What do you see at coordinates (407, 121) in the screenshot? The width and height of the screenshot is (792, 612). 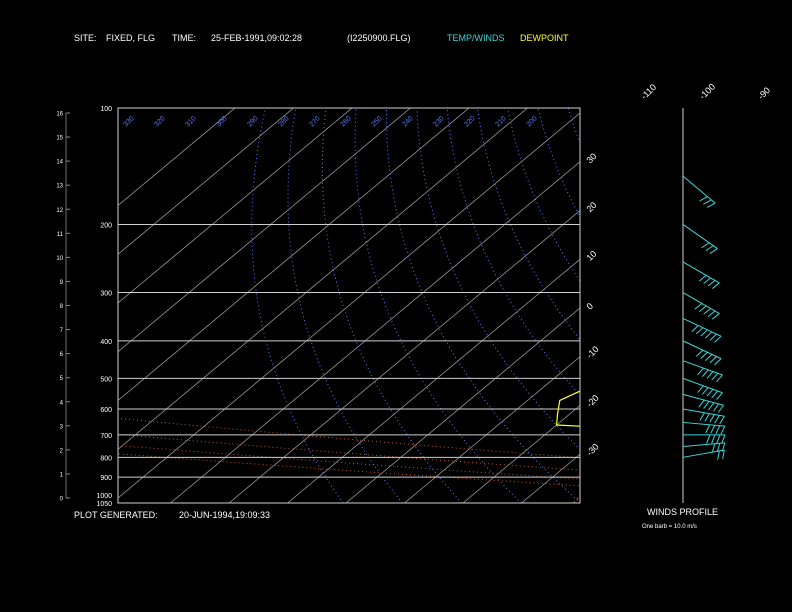 I see `adiabat-label: 240` at bounding box center [407, 121].